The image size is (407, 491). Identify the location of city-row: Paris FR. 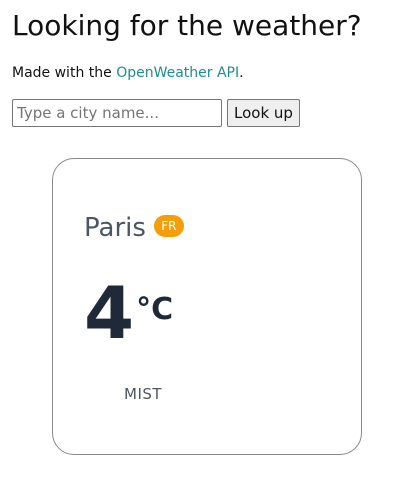
(134, 228).